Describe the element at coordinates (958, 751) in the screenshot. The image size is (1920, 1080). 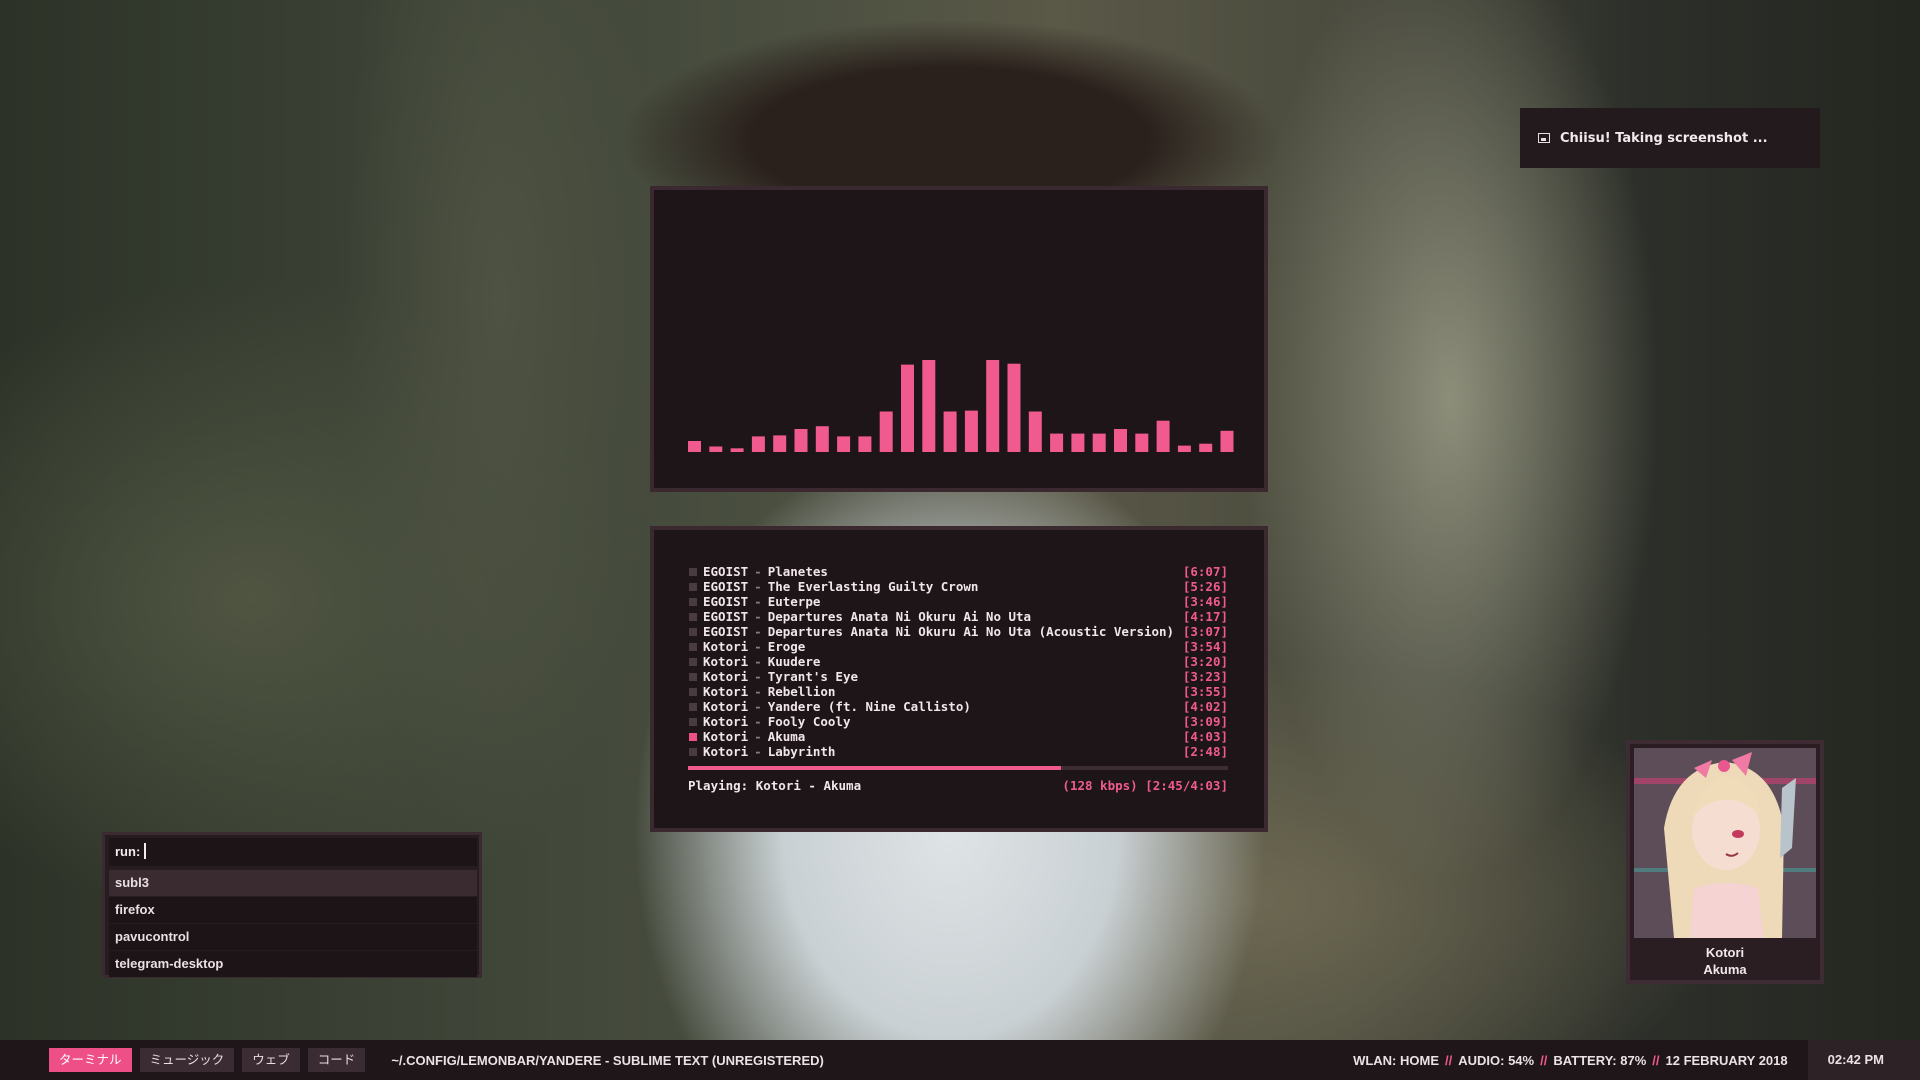
I see `playlist-track: Kotori - Labyrinth [2:48]` at that location.